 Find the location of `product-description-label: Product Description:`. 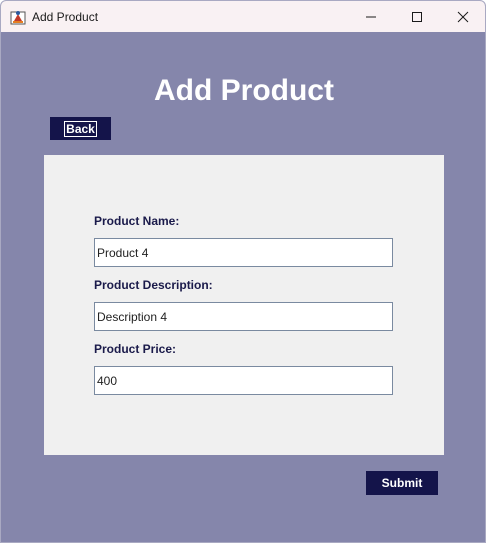

product-description-label: Product Description: is located at coordinates (153, 285).